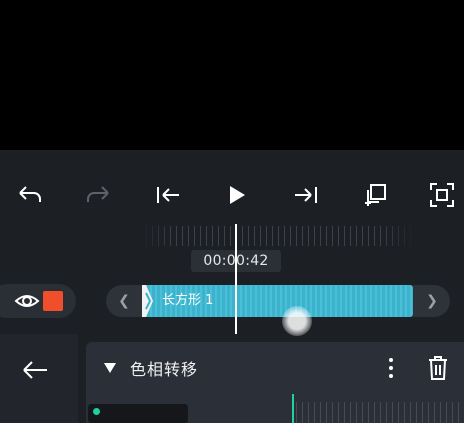 This screenshot has height=423, width=464. Describe the element at coordinates (380, 412) in the screenshot. I see `keyframe-ruler` at that location.